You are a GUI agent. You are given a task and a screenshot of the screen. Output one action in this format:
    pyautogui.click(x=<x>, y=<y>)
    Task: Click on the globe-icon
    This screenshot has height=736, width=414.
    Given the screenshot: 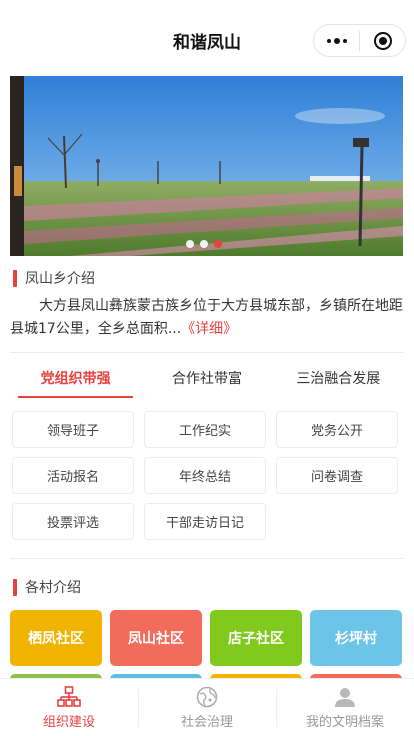 What is the action you would take?
    pyautogui.click(x=207, y=696)
    